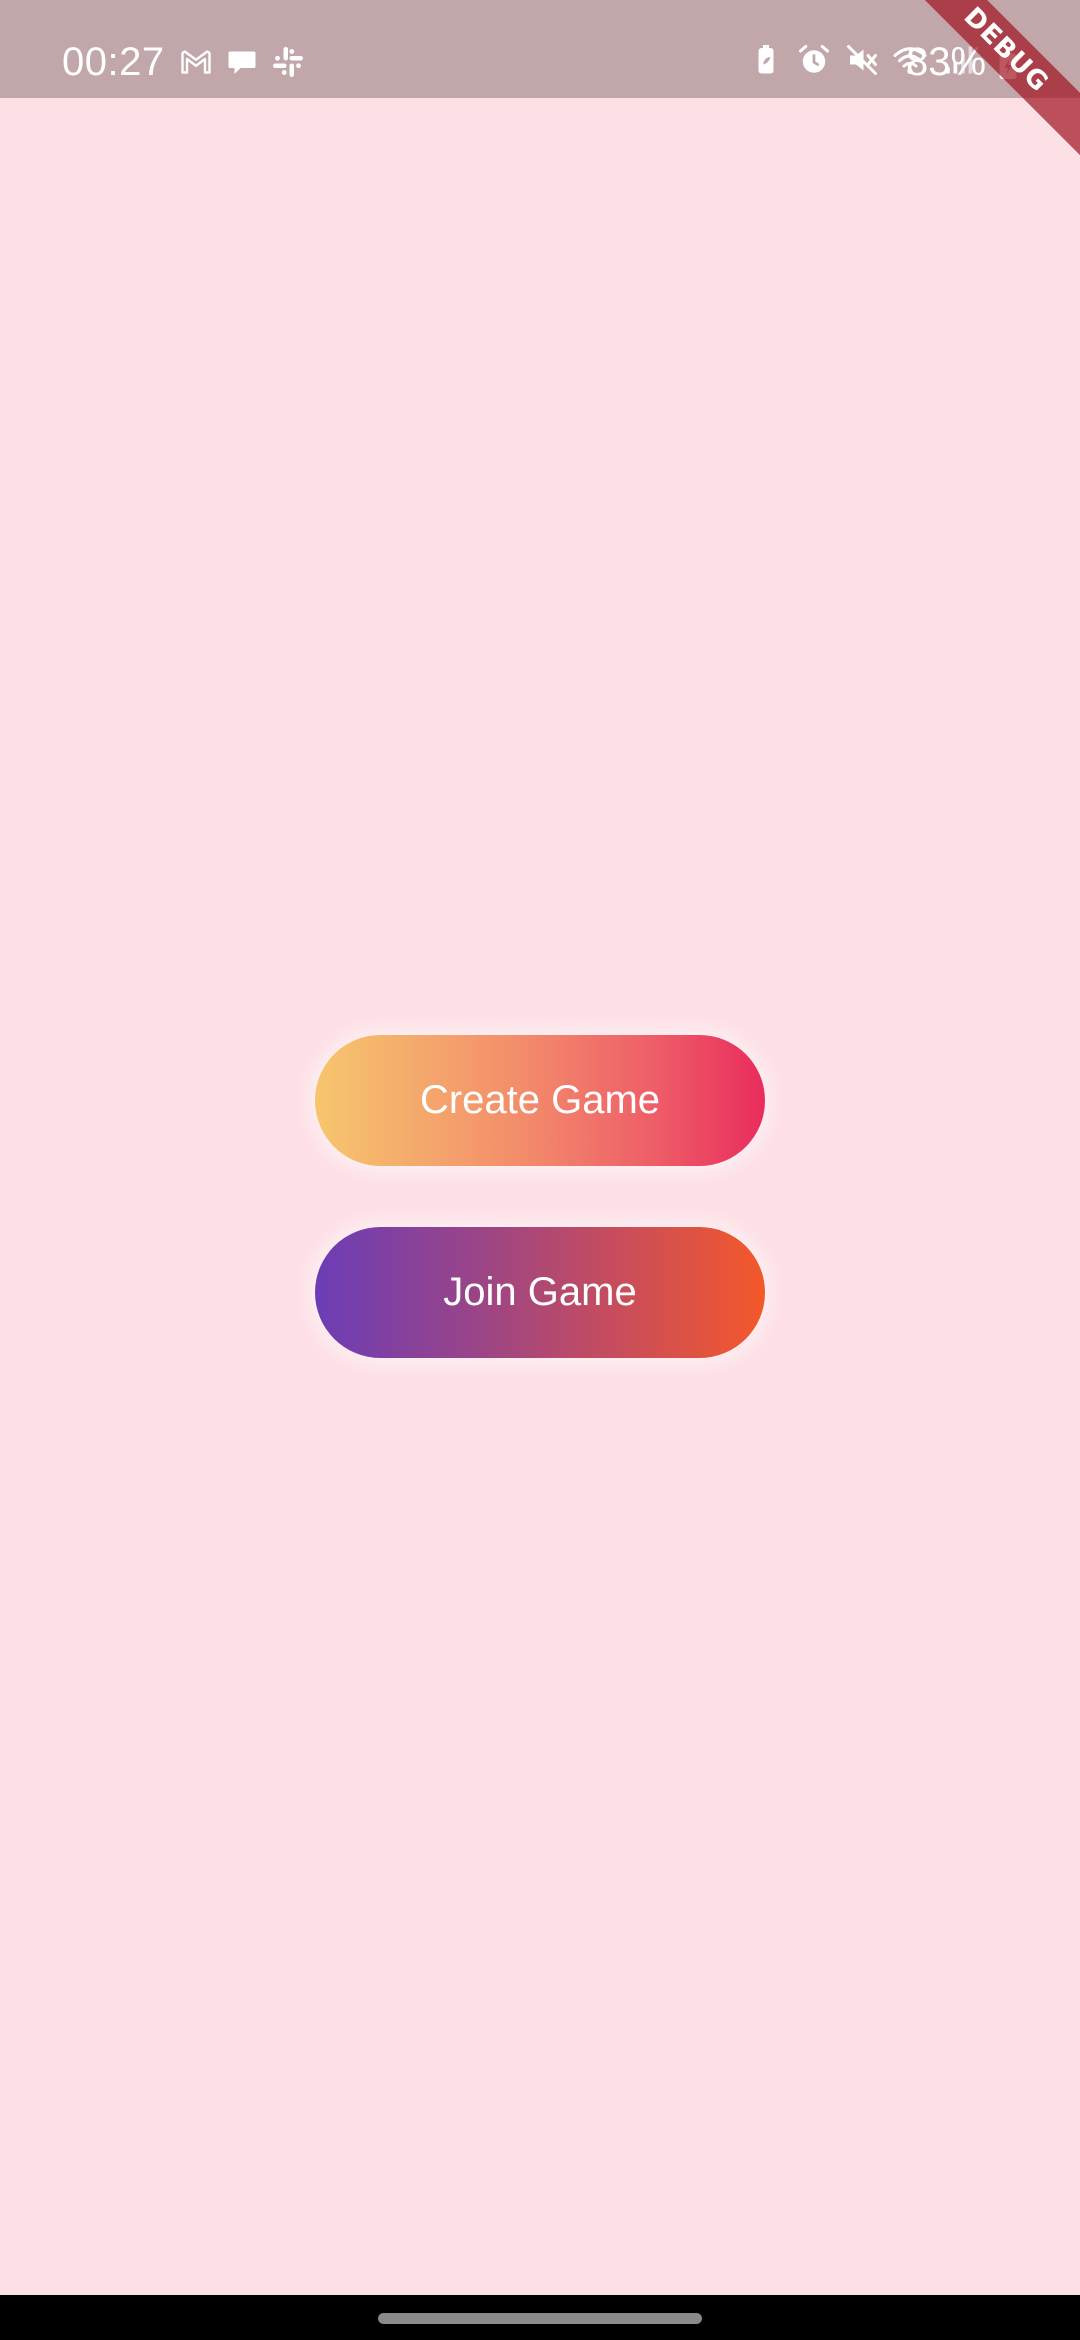 The width and height of the screenshot is (1080, 2340). I want to click on join-game-button: Join Game, so click(540, 1292).